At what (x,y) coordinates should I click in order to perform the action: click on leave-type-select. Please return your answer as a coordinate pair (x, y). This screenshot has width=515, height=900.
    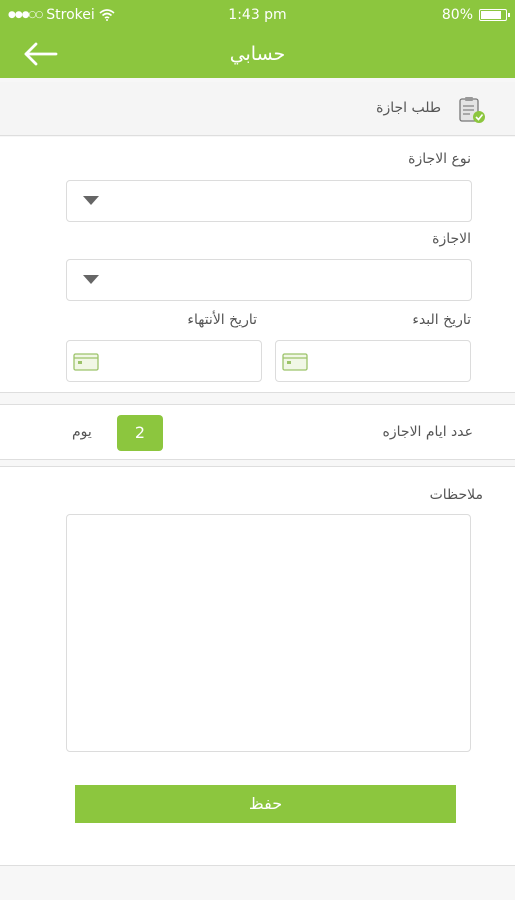
    Looking at the image, I should click on (269, 201).